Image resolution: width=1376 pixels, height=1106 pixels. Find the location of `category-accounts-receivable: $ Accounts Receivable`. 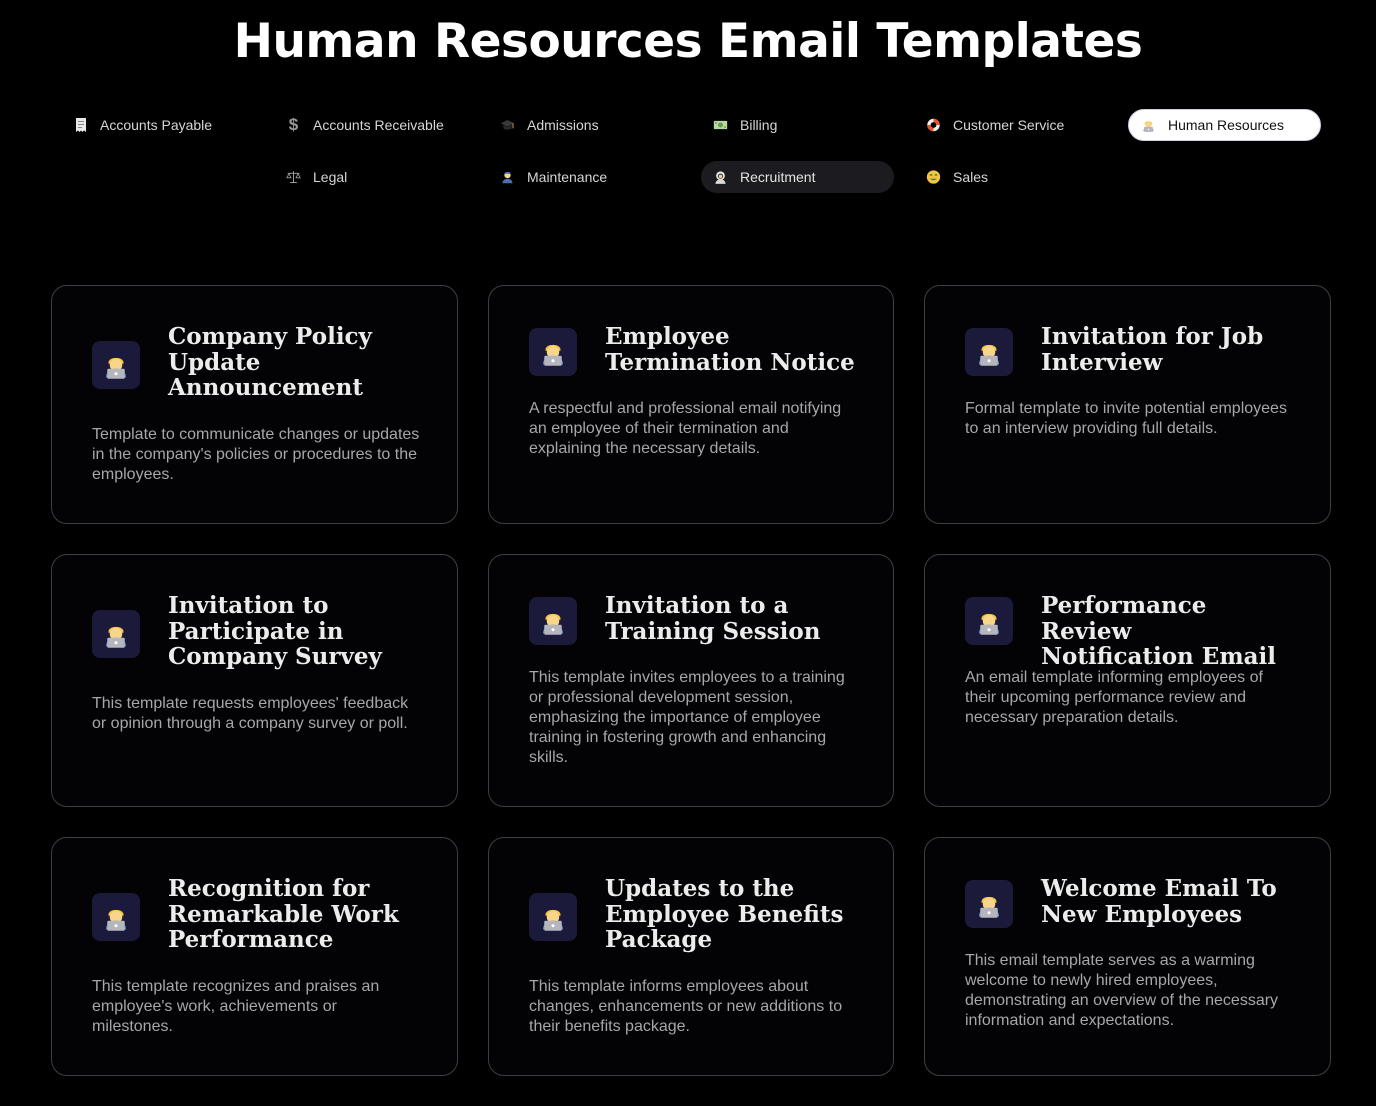

category-accounts-receivable: $ Accounts Receivable is located at coordinates (370, 125).